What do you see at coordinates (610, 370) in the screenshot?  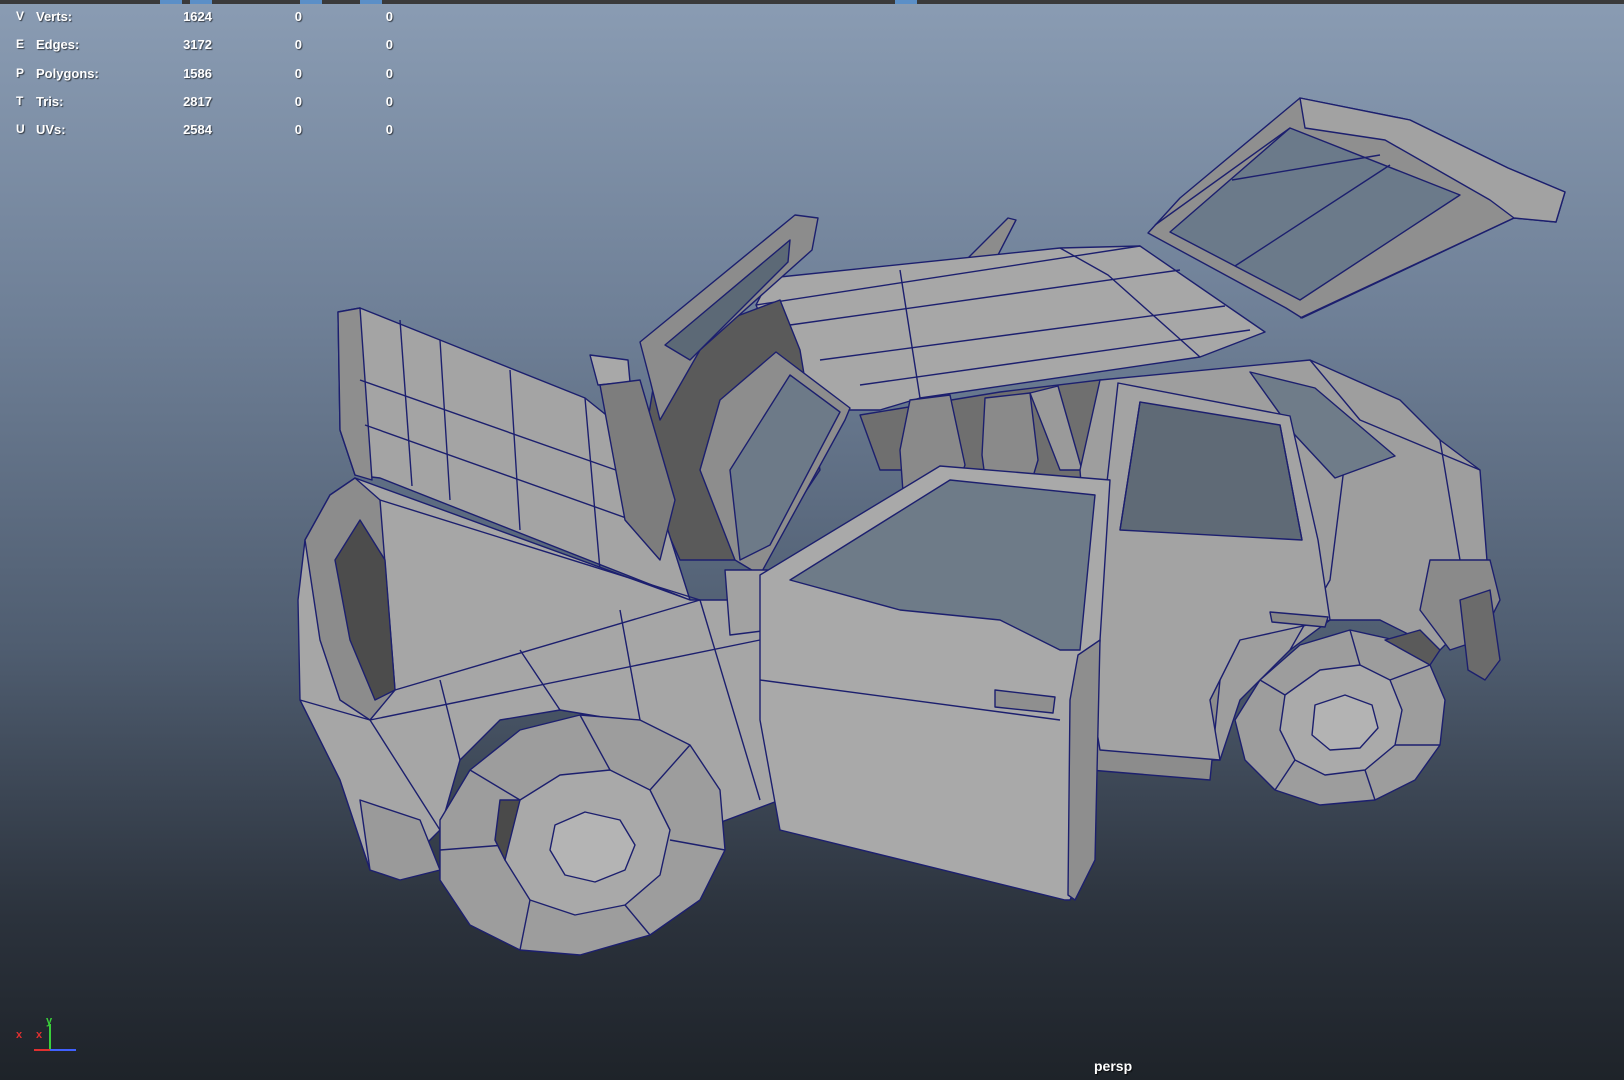 I see `side-mirror-left` at bounding box center [610, 370].